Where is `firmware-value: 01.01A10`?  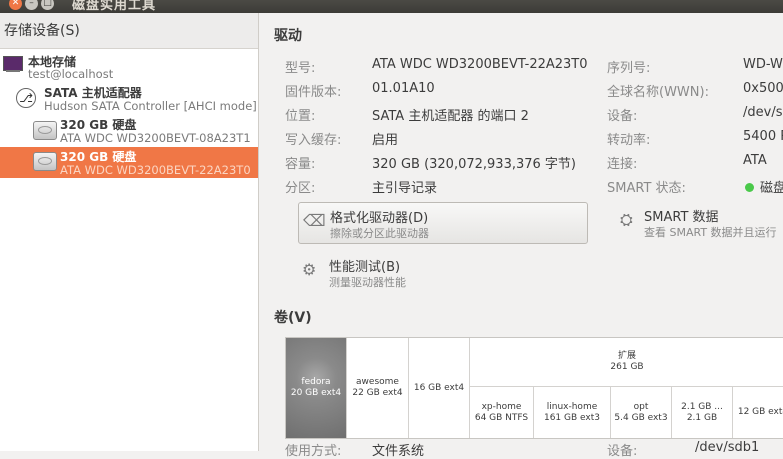
firmware-value: 01.01A10 is located at coordinates (403, 88).